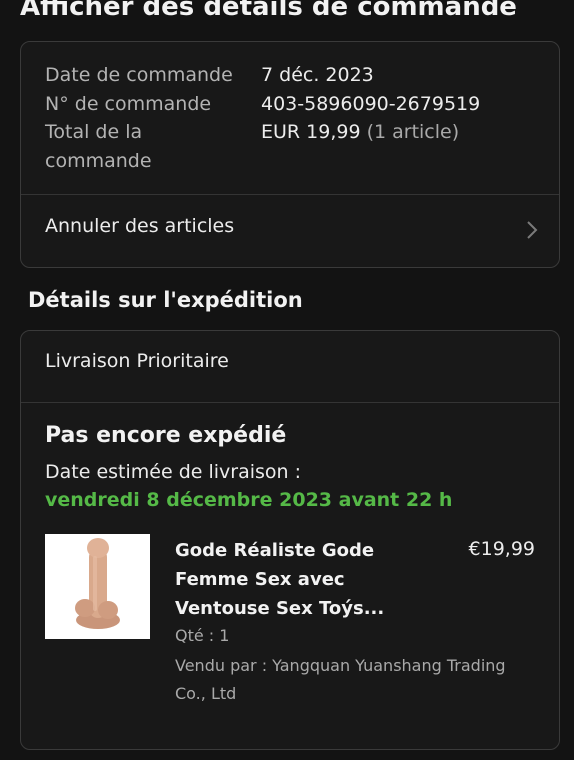 The width and height of the screenshot is (574, 760). I want to click on seller-line: Co., Ltd, so click(206, 693).